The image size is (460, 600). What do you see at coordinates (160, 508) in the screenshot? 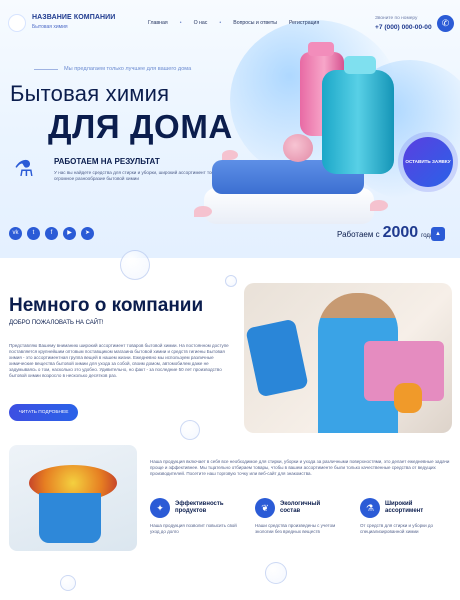
I see `sparkle-icon: ✦` at bounding box center [160, 508].